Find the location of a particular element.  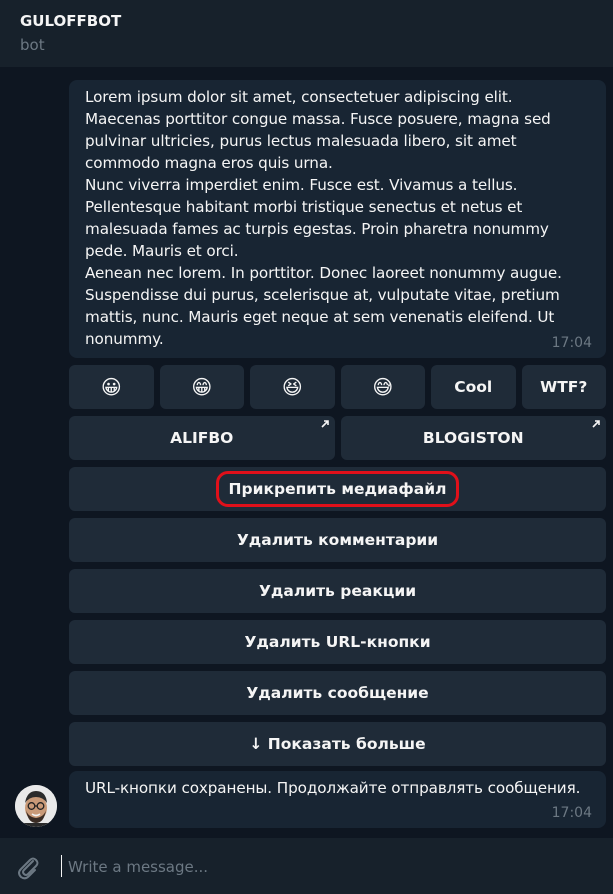

url-button-blogiston: BLOGISTON is located at coordinates (473, 438).